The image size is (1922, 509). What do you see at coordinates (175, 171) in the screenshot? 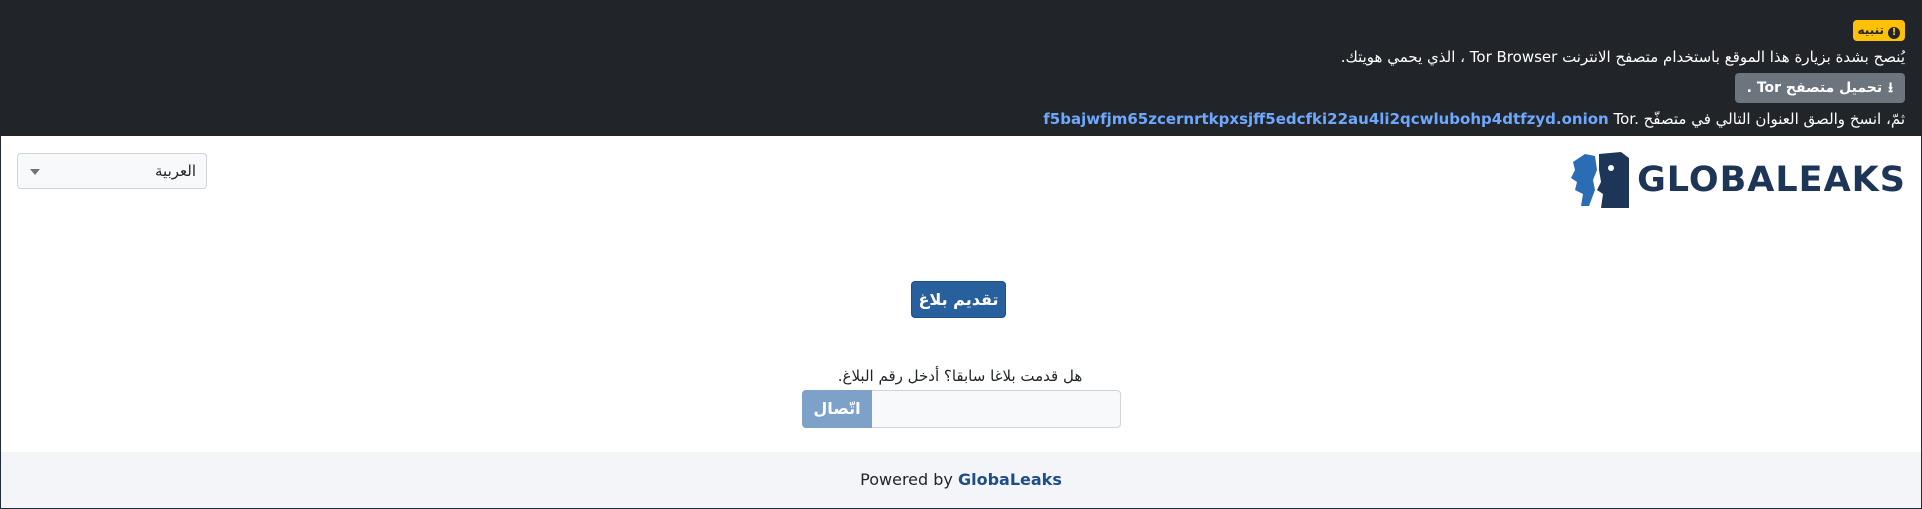
I see `language-selected-value: العربية` at bounding box center [175, 171].